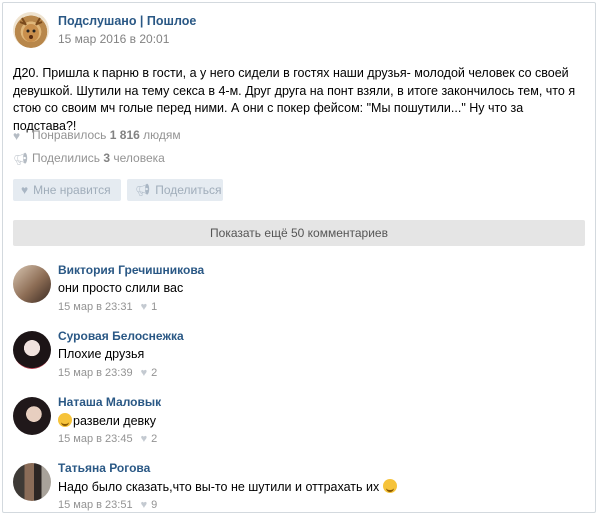  What do you see at coordinates (69, 135) in the screenshot?
I see `likes-label: Понравилось` at bounding box center [69, 135].